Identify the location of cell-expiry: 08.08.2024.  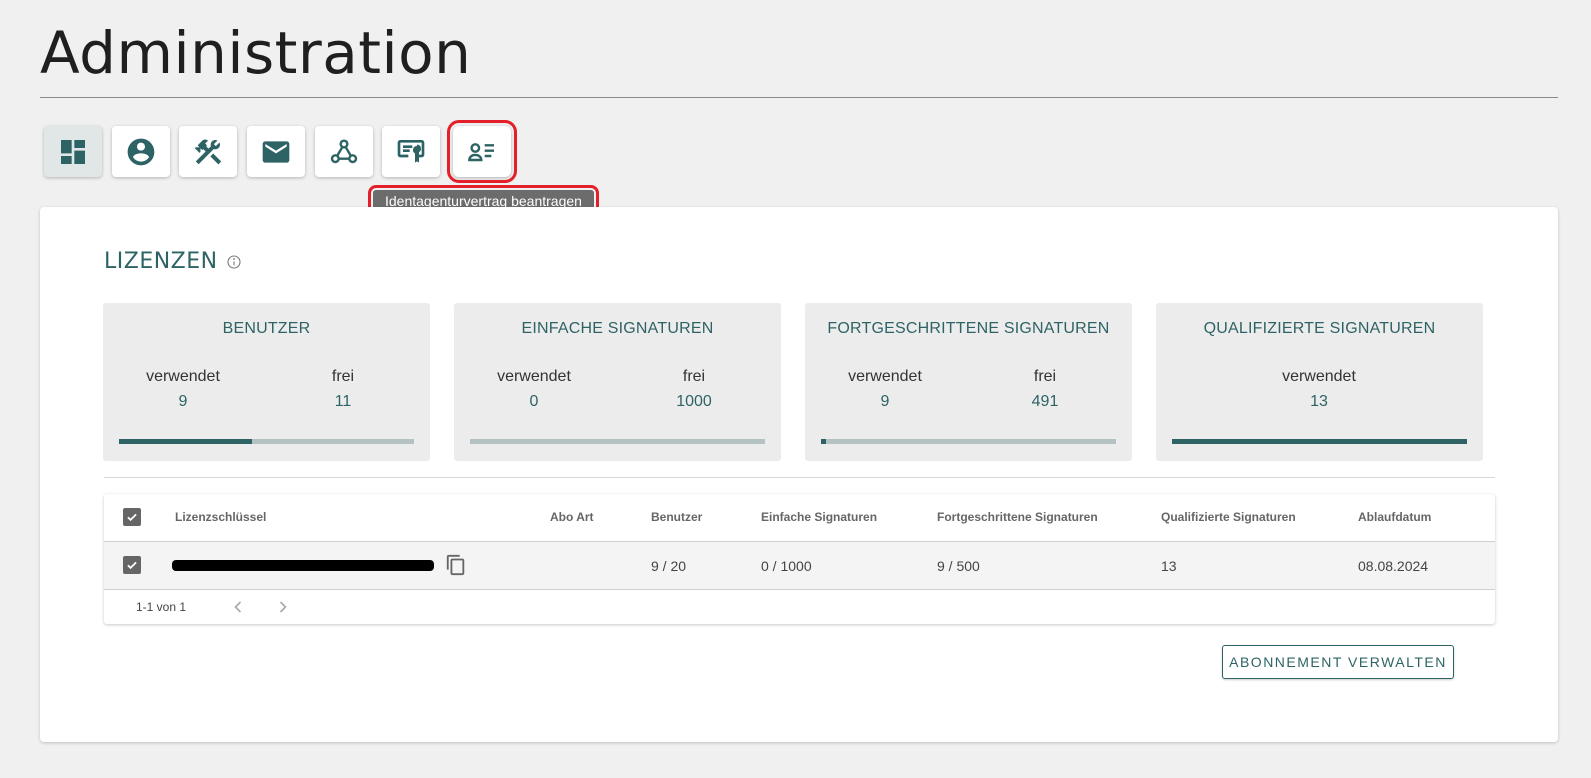
(1393, 566).